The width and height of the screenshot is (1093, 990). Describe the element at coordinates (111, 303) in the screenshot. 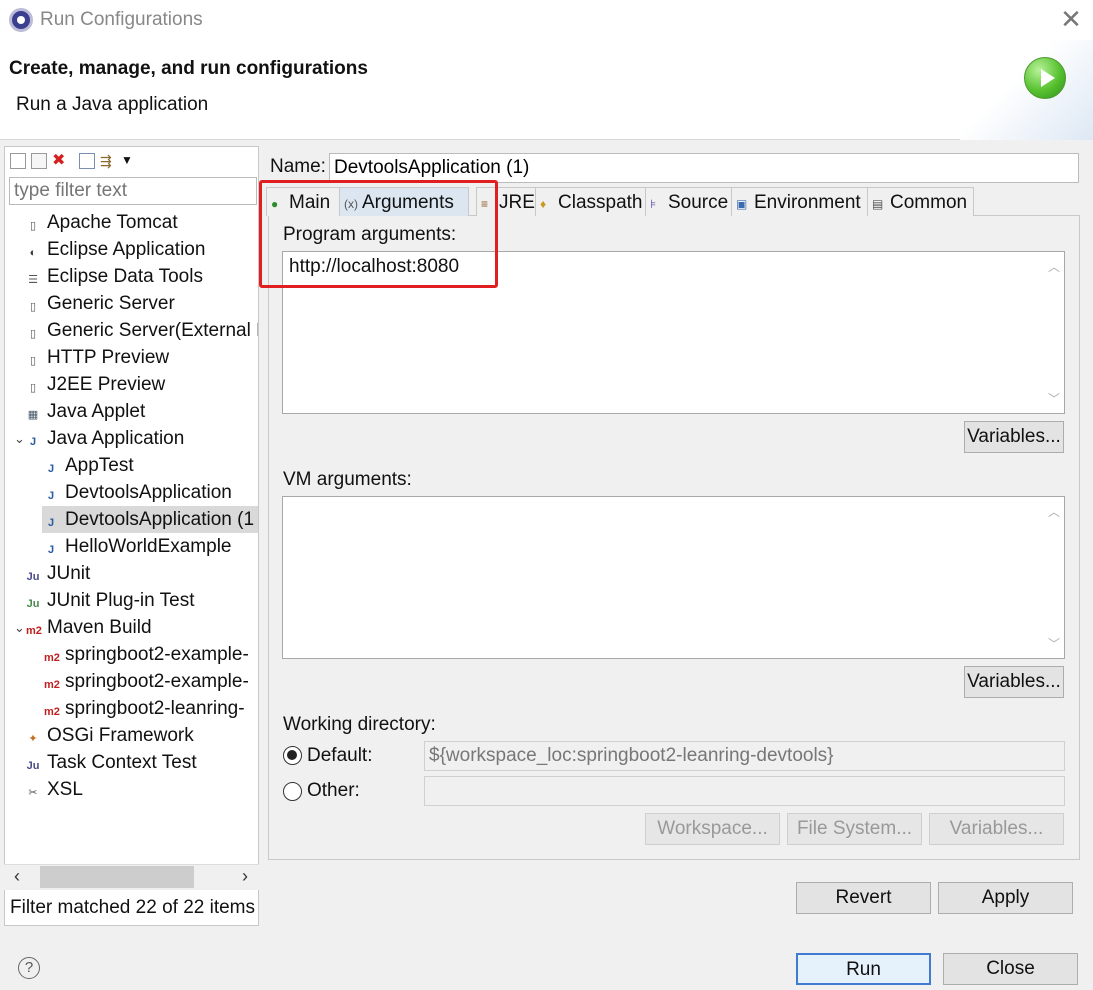

I see `tree-item-label: Generic Server` at that location.